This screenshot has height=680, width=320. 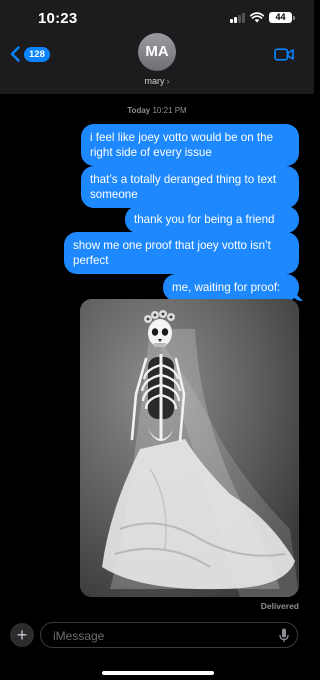 I want to click on apps-plus-button: +, so click(x=22, y=635).